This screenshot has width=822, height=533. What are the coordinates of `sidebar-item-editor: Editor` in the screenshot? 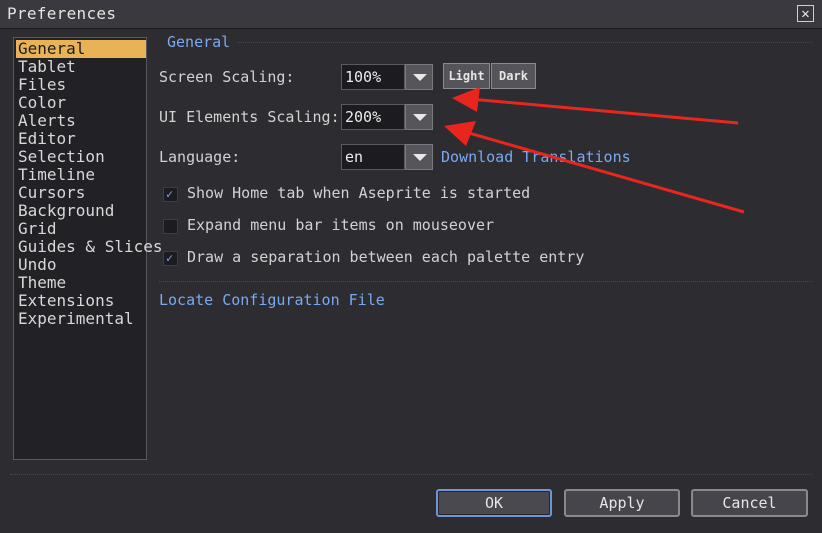 It's located at (81, 139).